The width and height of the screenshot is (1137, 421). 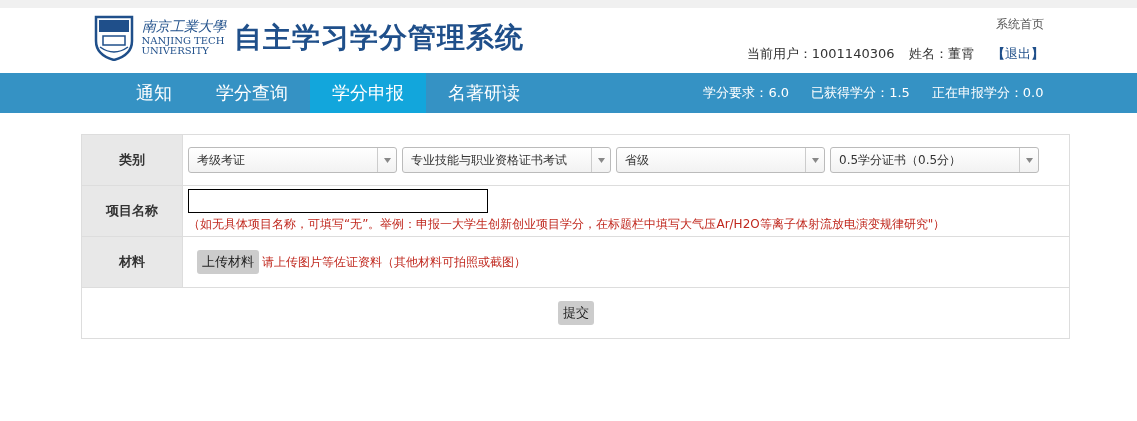 I want to click on home-link: 系统首页, so click(x=1019, y=24).